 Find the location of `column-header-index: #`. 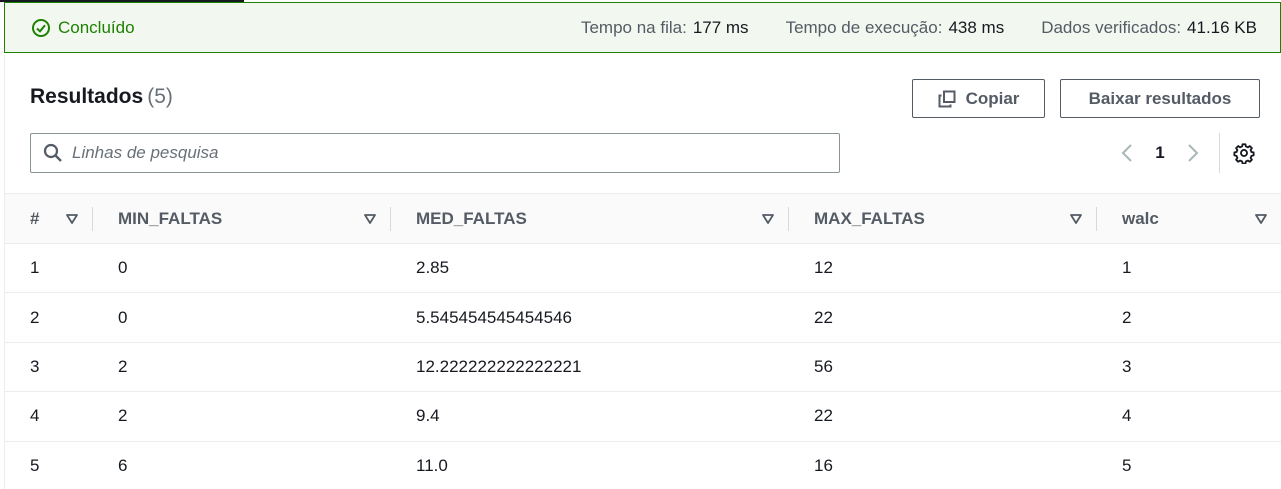

column-header-index: # is located at coordinates (49, 218).